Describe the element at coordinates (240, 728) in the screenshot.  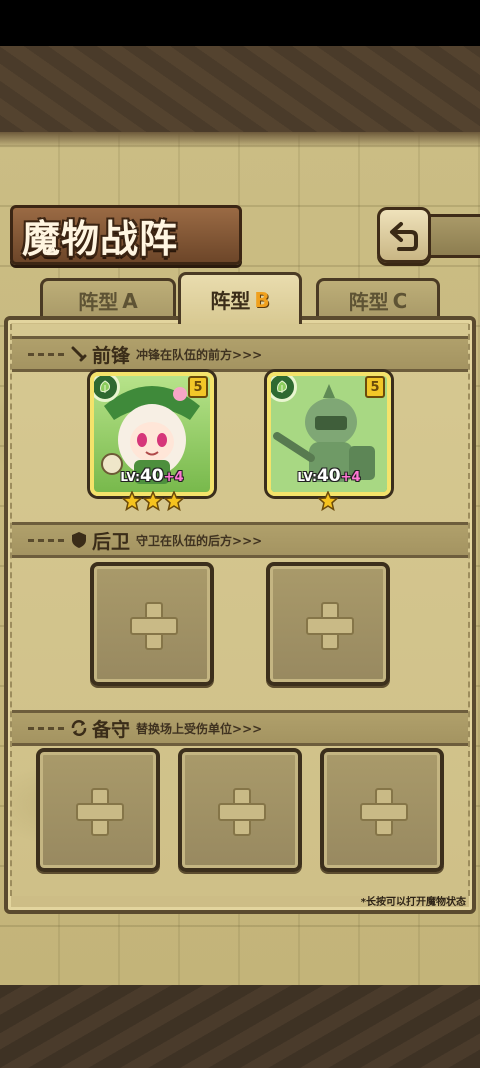
I see `section-reserve-header: 备守 替换场上受伤单位>>>` at that location.